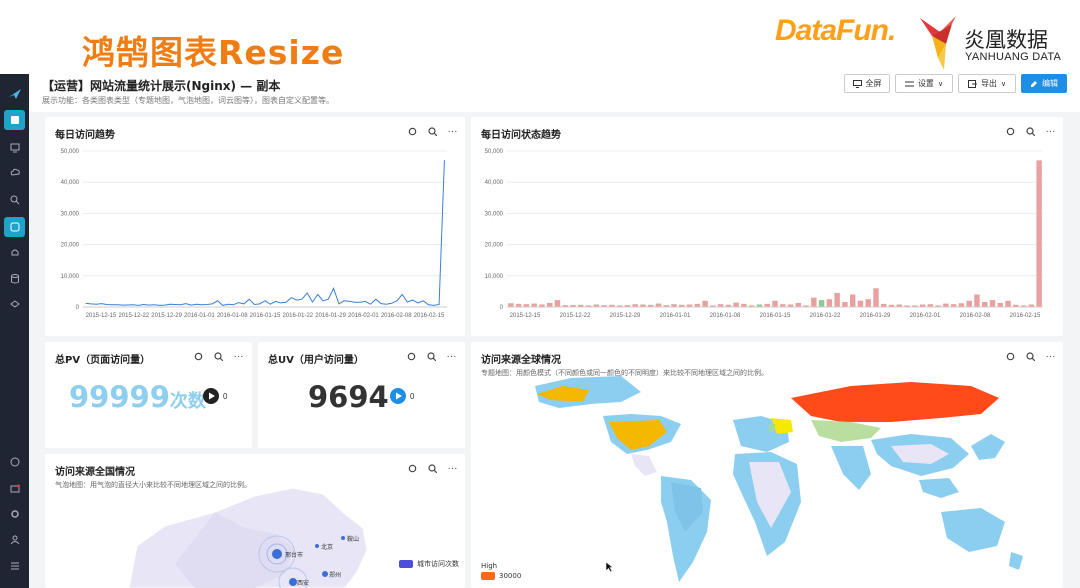 This screenshot has width=1080, height=588. I want to click on edit-button: 编辑, so click(1044, 83).